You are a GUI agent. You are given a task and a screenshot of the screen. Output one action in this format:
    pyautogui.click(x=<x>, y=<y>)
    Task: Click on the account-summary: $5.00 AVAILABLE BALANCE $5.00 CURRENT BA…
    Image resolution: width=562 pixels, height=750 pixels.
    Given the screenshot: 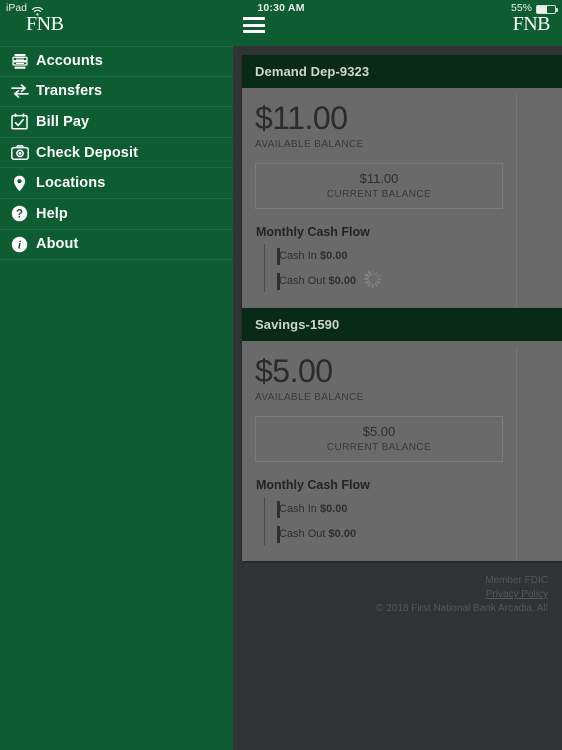 What is the action you would take?
    pyautogui.click(x=379, y=451)
    